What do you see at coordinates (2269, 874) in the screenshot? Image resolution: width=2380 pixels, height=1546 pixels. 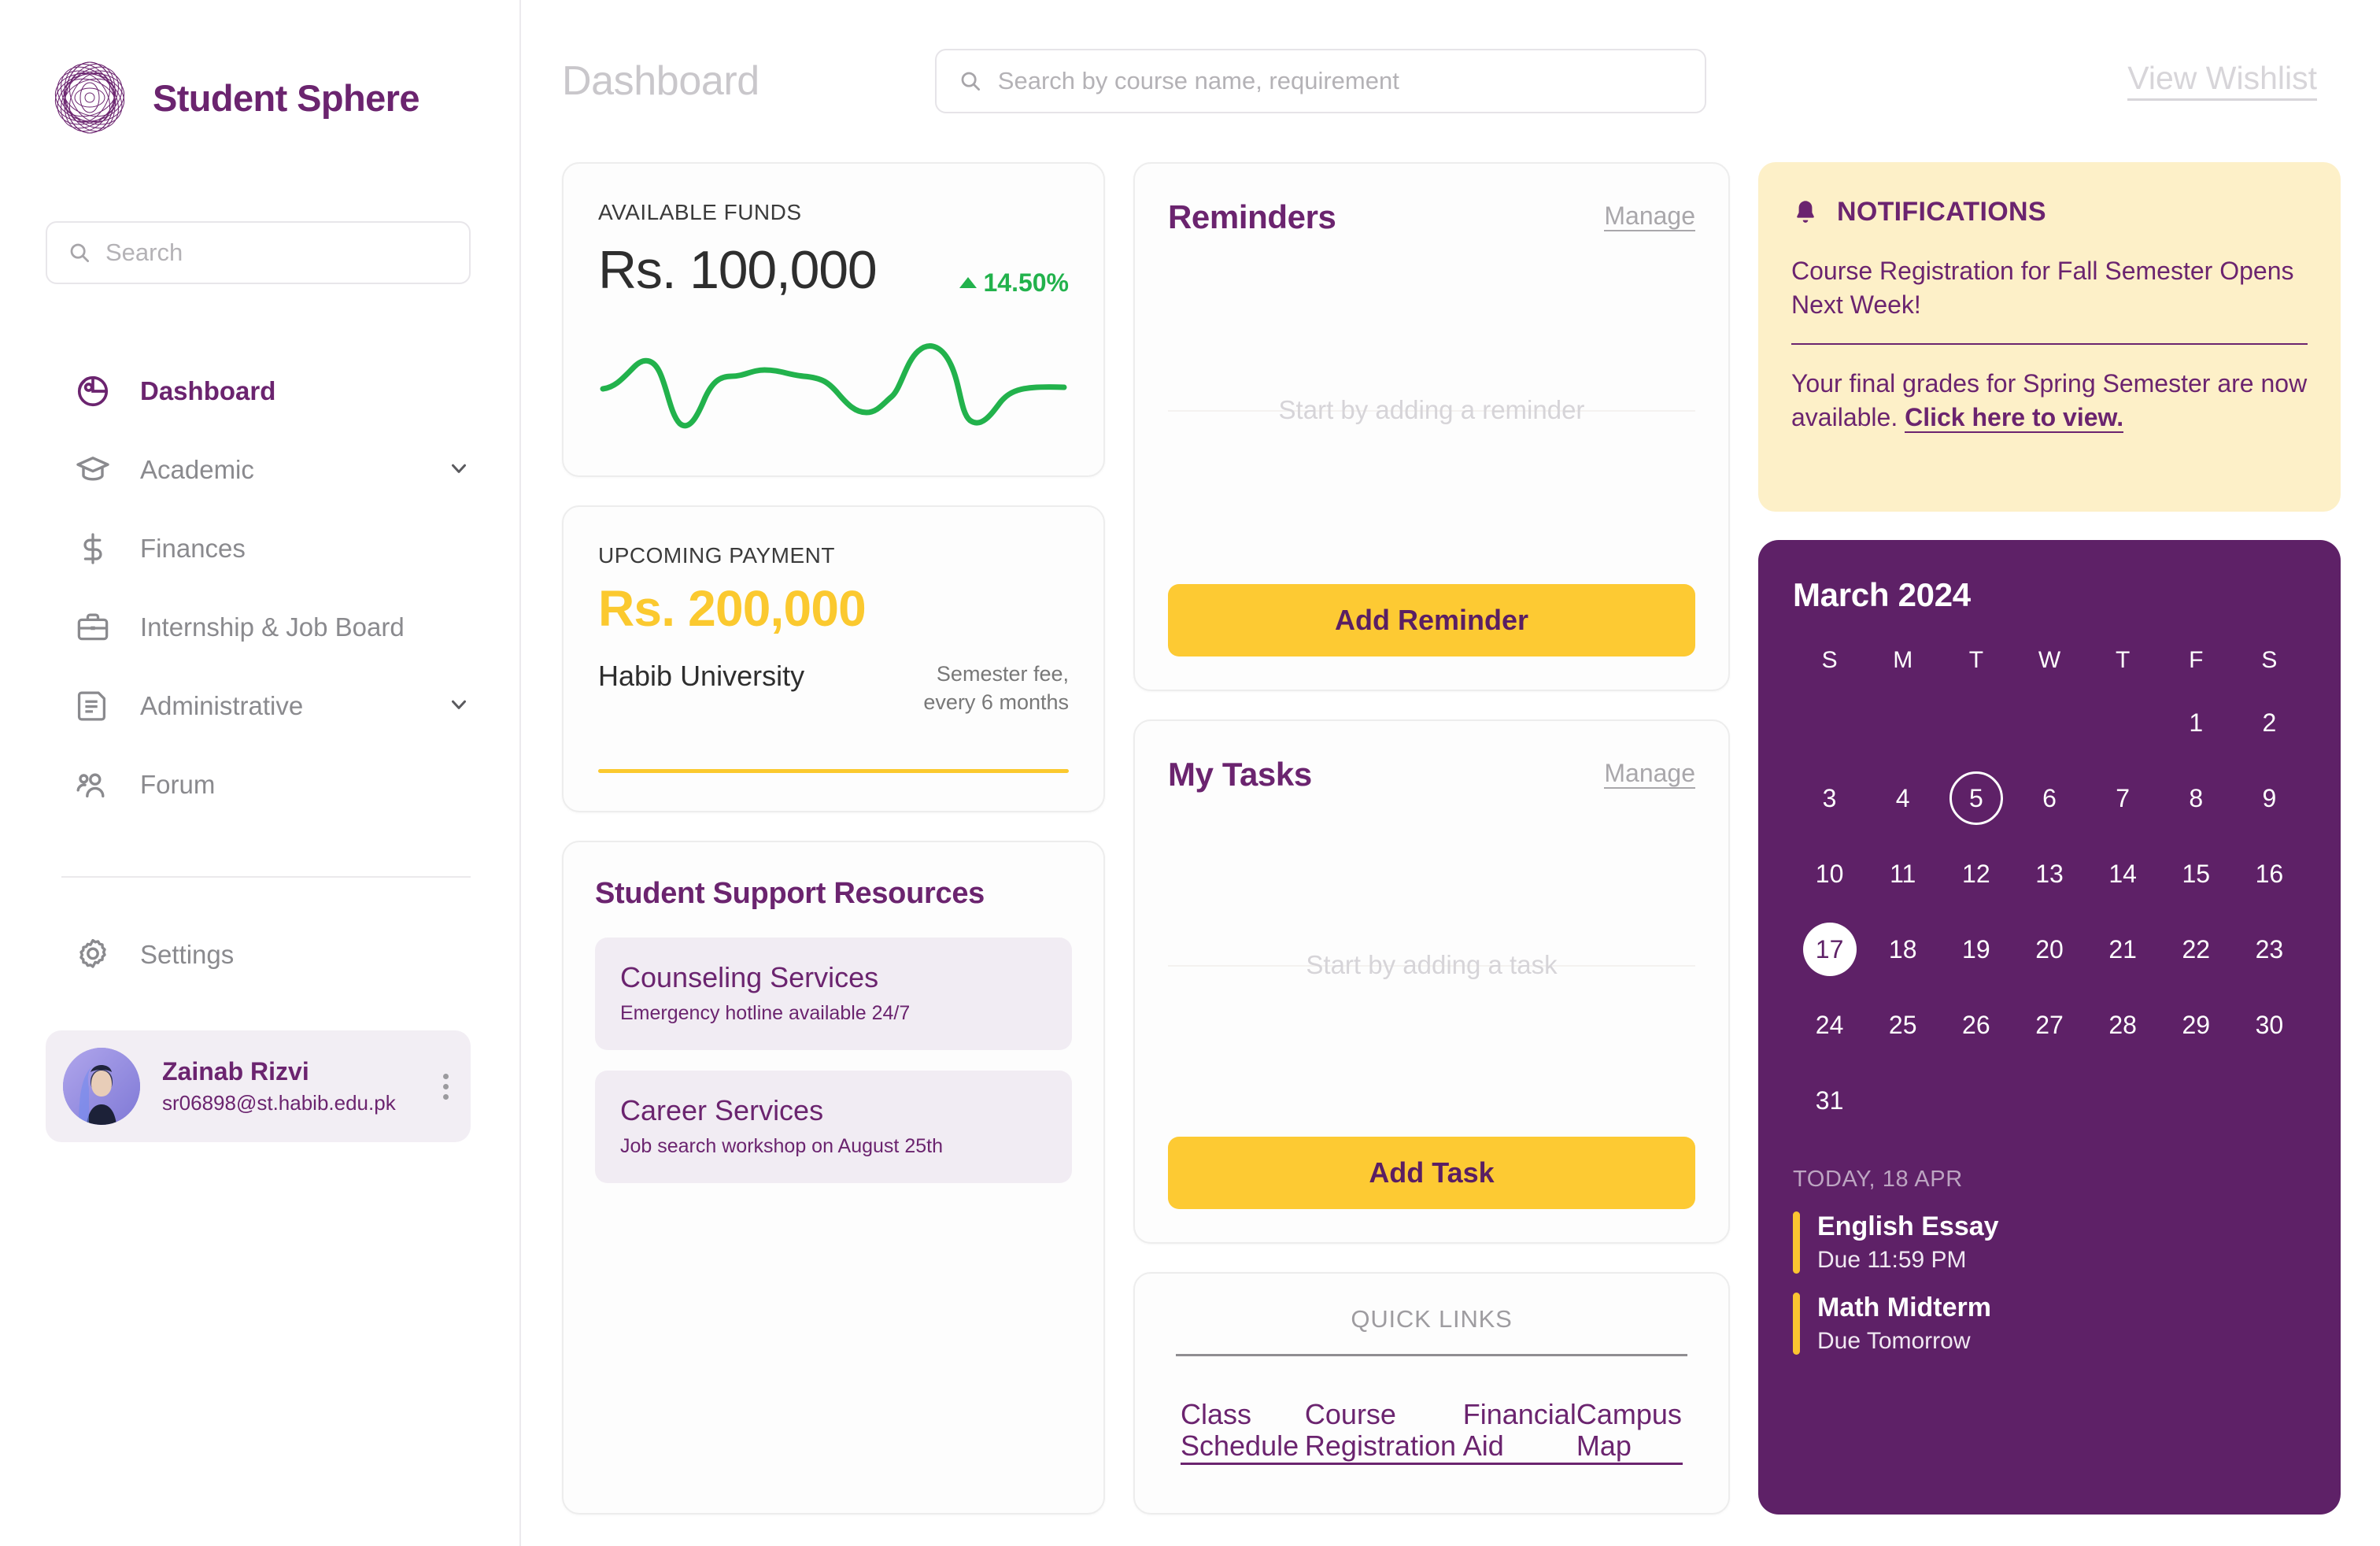 I see `calendar-day-16: 16` at bounding box center [2269, 874].